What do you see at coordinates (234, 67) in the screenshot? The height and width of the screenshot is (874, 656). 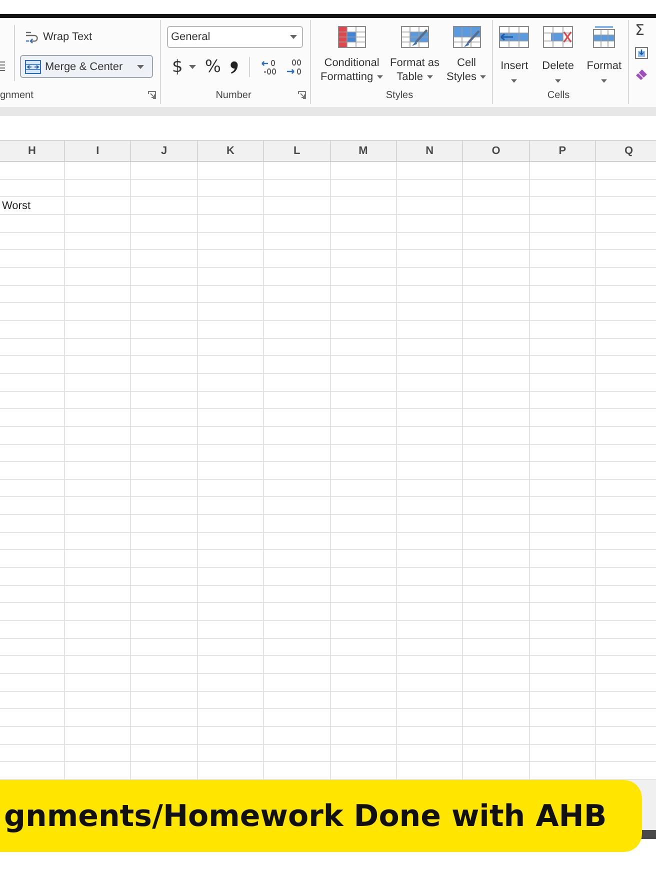 I see `comma-style-icon` at bounding box center [234, 67].